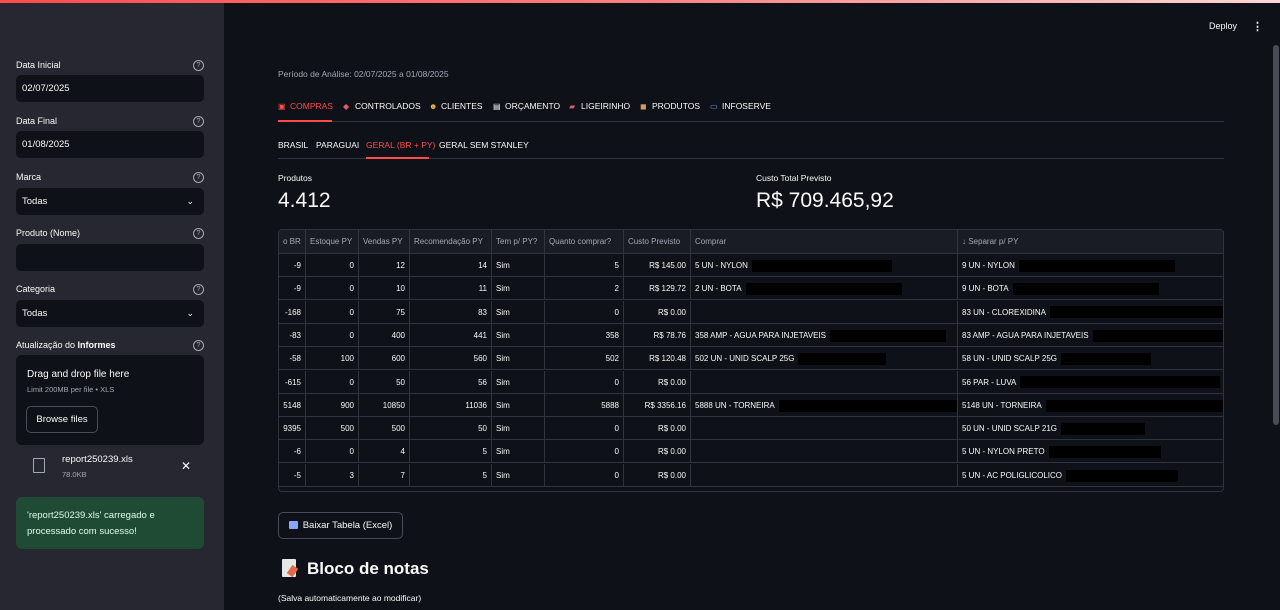 This screenshot has height=610, width=1280. I want to click on table-cell: R$ 145.00, so click(657, 265).